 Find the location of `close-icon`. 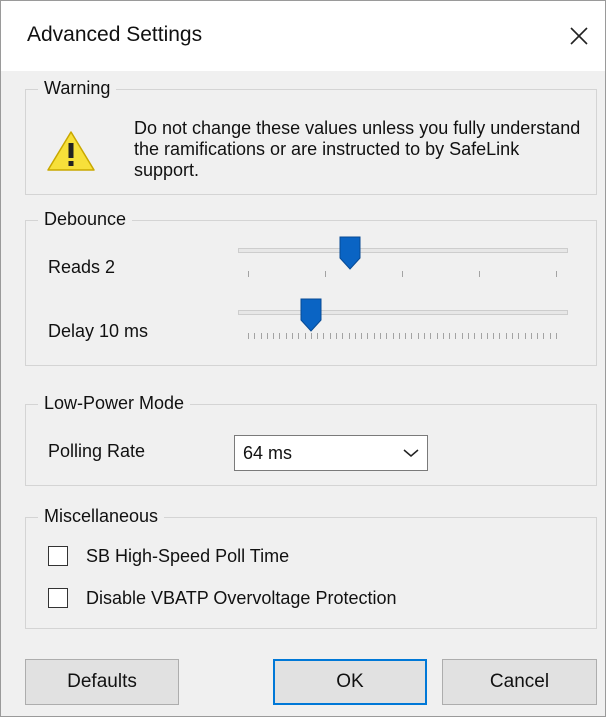

close-icon is located at coordinates (579, 36).